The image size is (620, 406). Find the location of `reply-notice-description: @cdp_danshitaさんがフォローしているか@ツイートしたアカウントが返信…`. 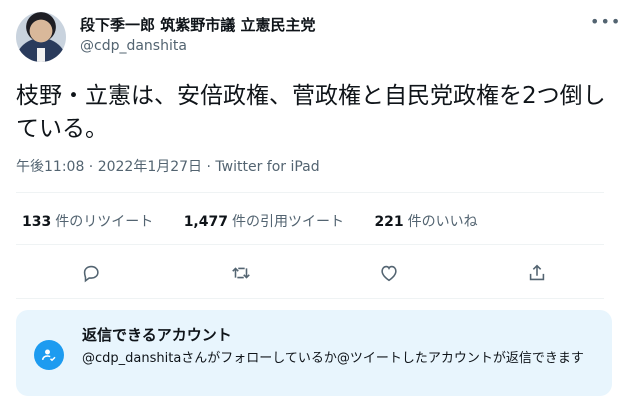

reply-notice-description: @cdp_danshitaさんがフォローしているか@ツイートしたアカウントが返信… is located at coordinates (333, 358).